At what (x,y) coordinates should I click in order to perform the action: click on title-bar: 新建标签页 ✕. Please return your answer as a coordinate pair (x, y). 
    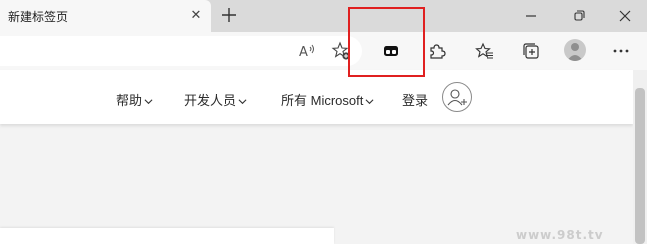
    Looking at the image, I should click on (323, 16).